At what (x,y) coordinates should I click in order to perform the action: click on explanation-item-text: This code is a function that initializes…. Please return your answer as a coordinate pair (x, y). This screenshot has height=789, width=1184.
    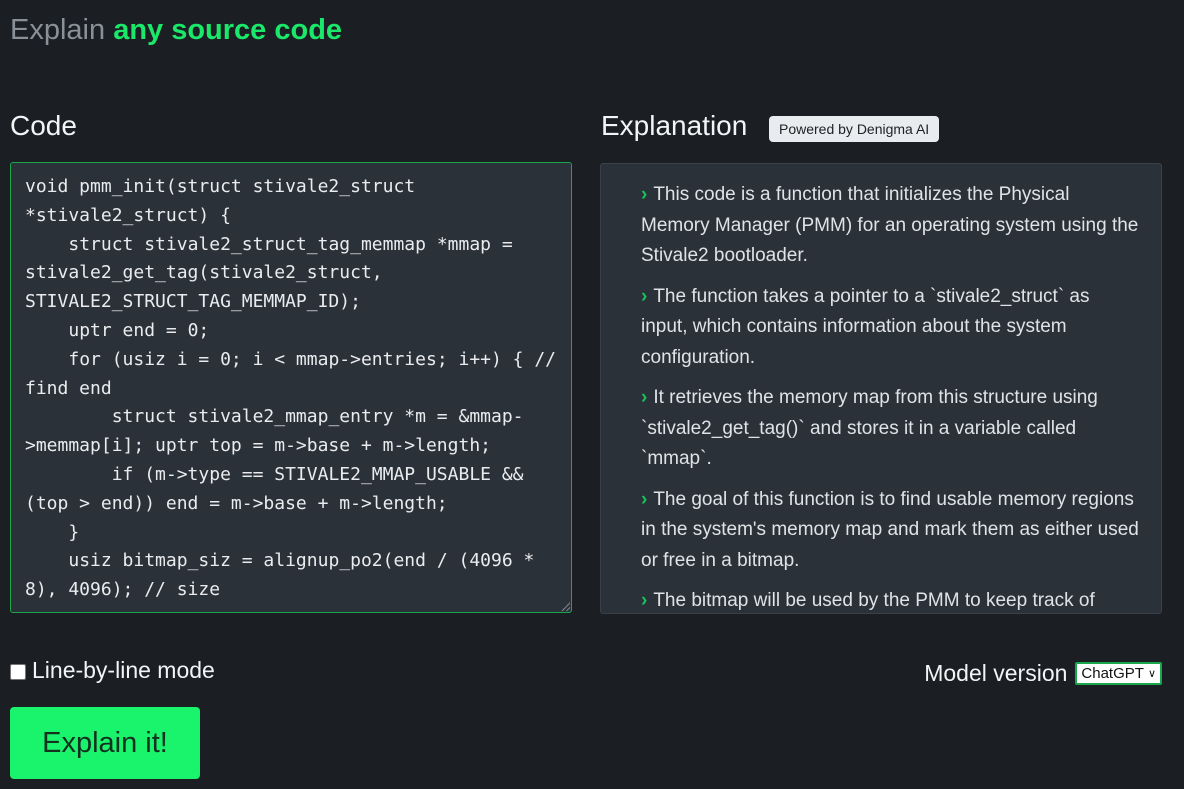
    Looking at the image, I should click on (890, 225).